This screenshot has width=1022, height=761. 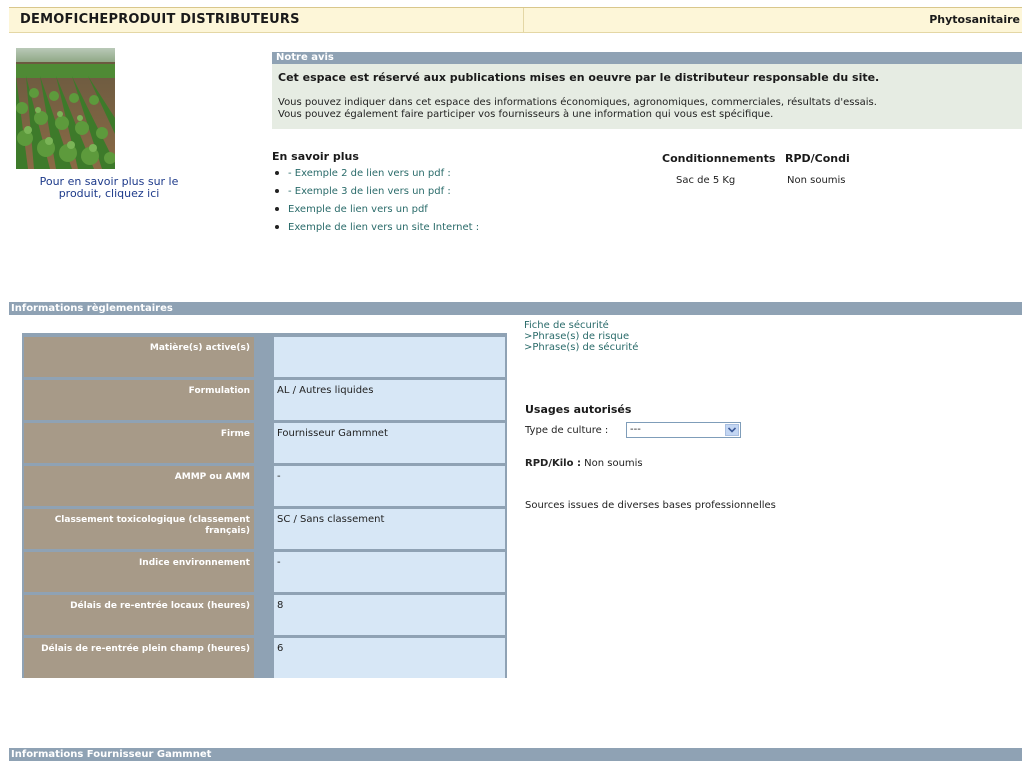 What do you see at coordinates (732, 430) in the screenshot?
I see `chevron-down-icon` at bounding box center [732, 430].